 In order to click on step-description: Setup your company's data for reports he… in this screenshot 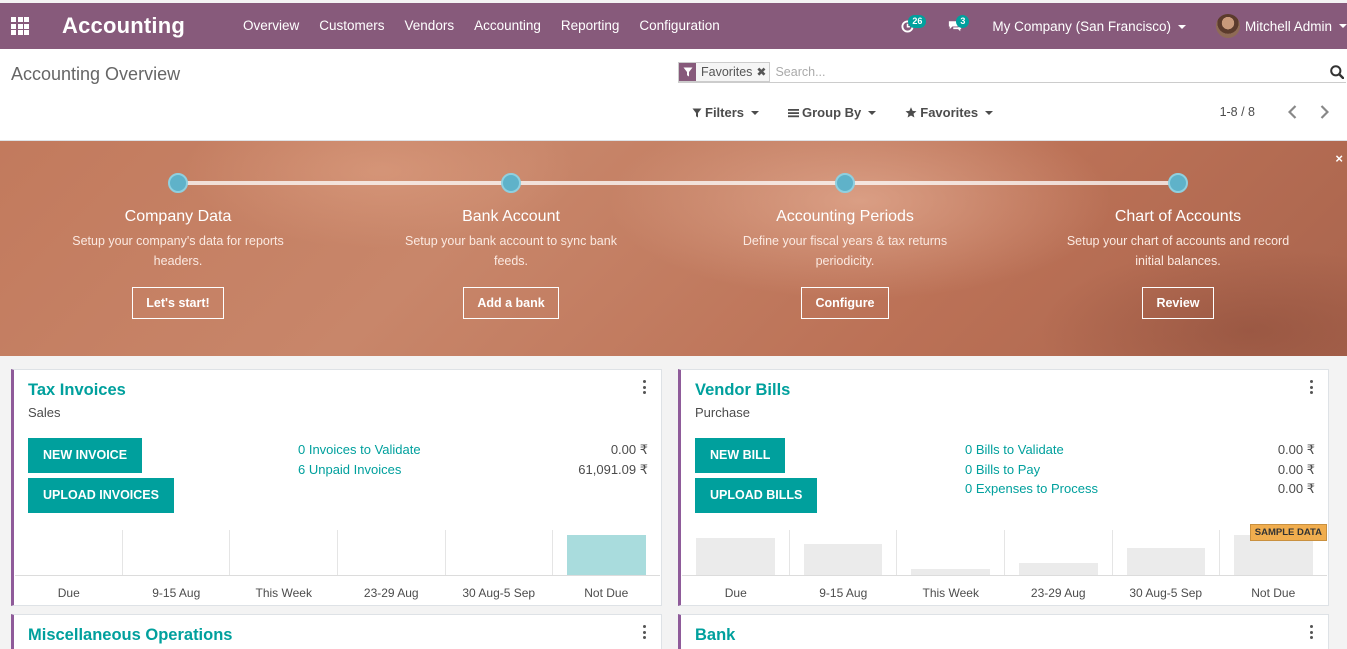, I will do `click(178, 251)`.